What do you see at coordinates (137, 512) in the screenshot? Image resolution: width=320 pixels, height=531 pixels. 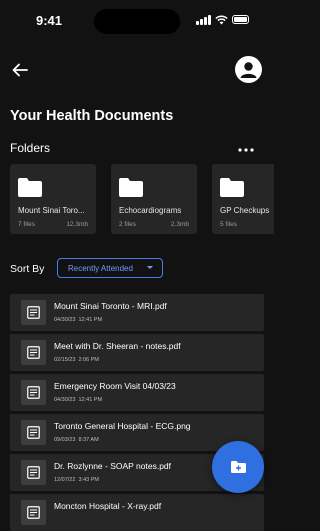 I see `document-row: Moncton Hospital - X-ray.pdf` at bounding box center [137, 512].